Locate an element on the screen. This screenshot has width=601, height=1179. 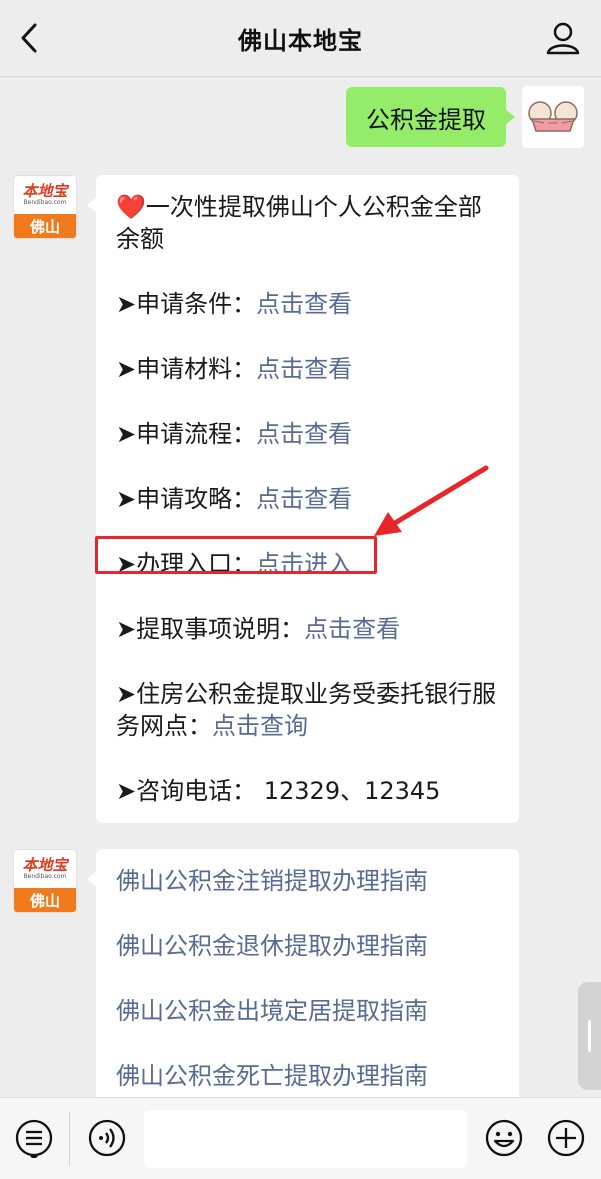
hotline-text: ➤咨询电话： 12329、12345 is located at coordinates (278, 791).